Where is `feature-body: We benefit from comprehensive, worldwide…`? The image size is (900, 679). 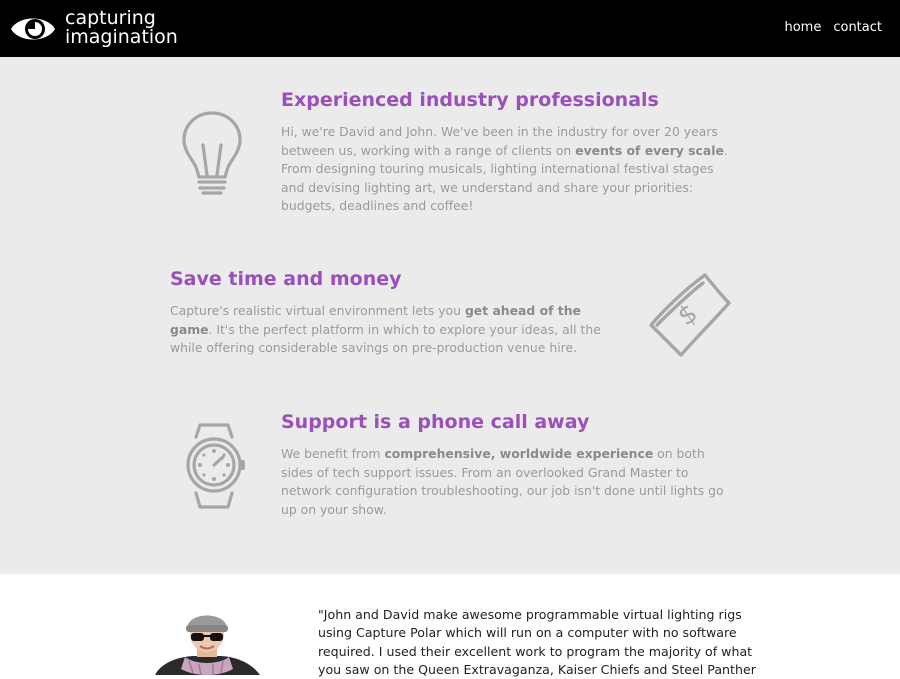
feature-body: We benefit from comprehensive, worldwide… is located at coordinates (502, 481).